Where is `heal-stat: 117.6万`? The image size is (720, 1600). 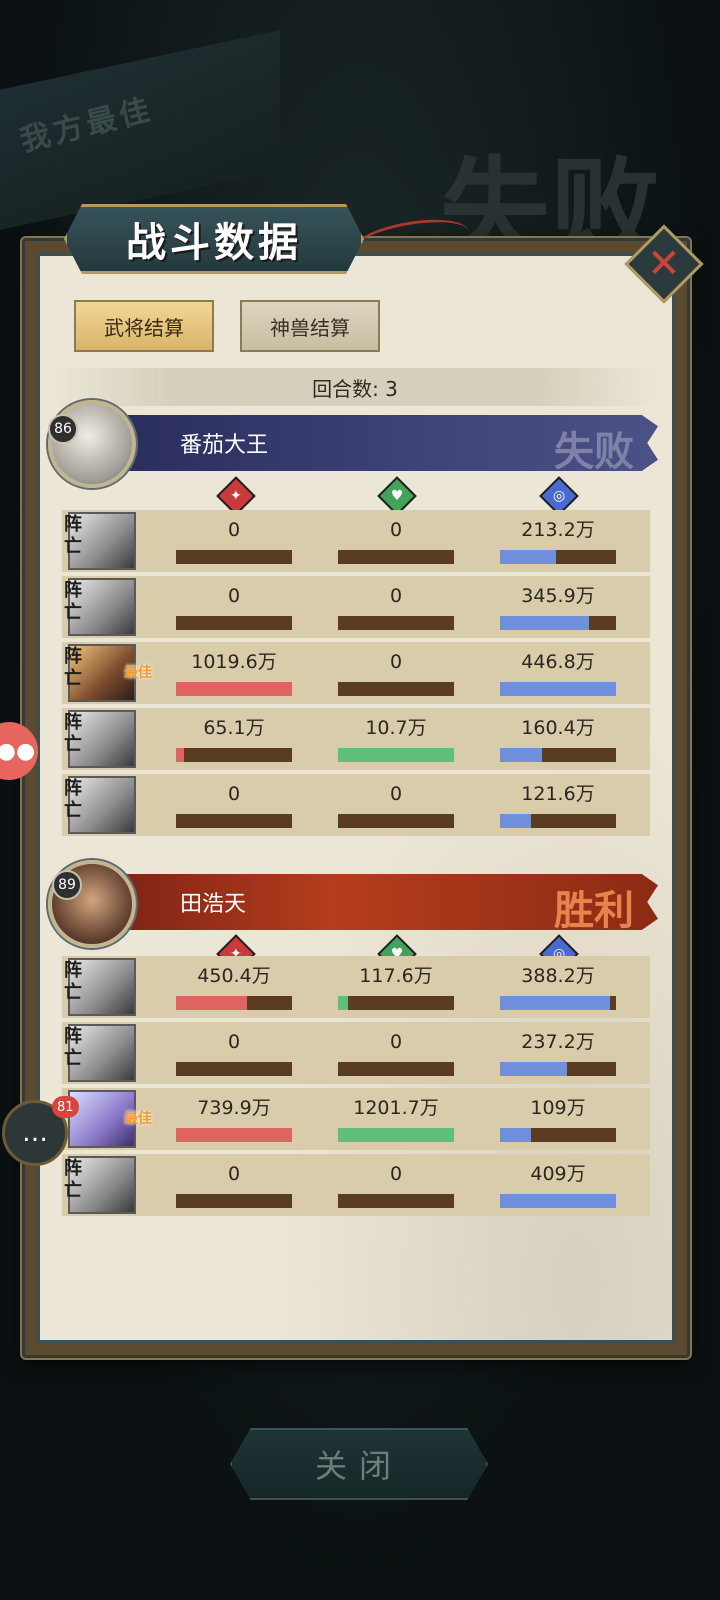 heal-stat: 117.6万 is located at coordinates (396, 987).